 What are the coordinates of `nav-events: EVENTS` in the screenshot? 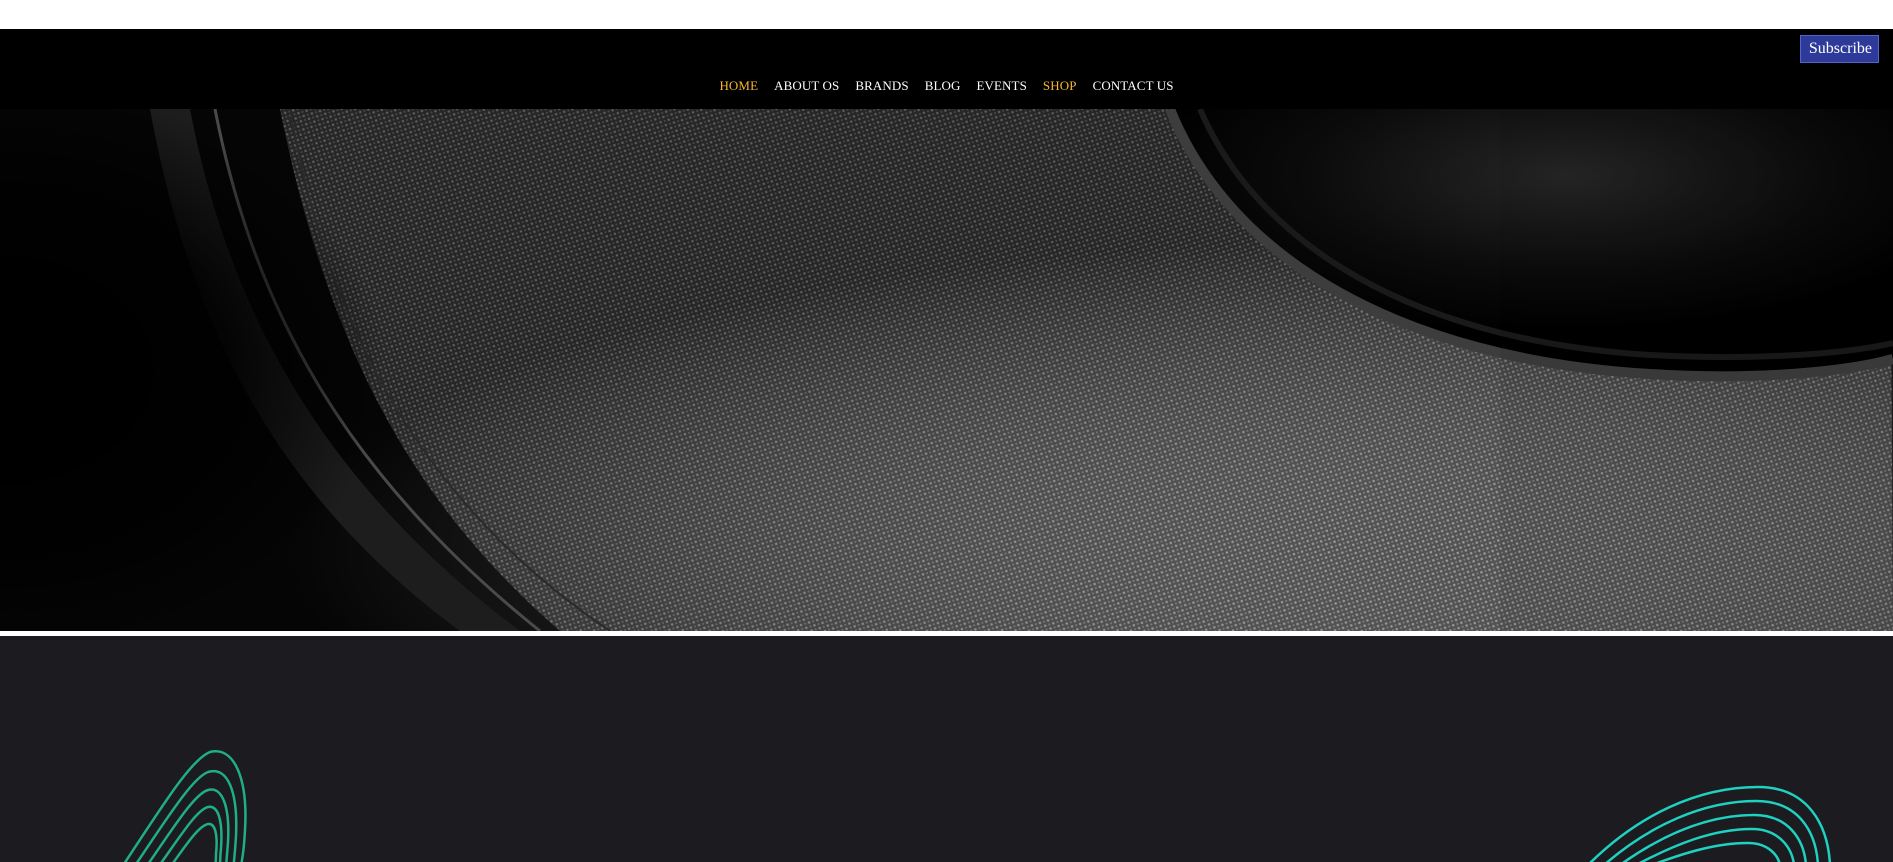 It's located at (1001, 86).